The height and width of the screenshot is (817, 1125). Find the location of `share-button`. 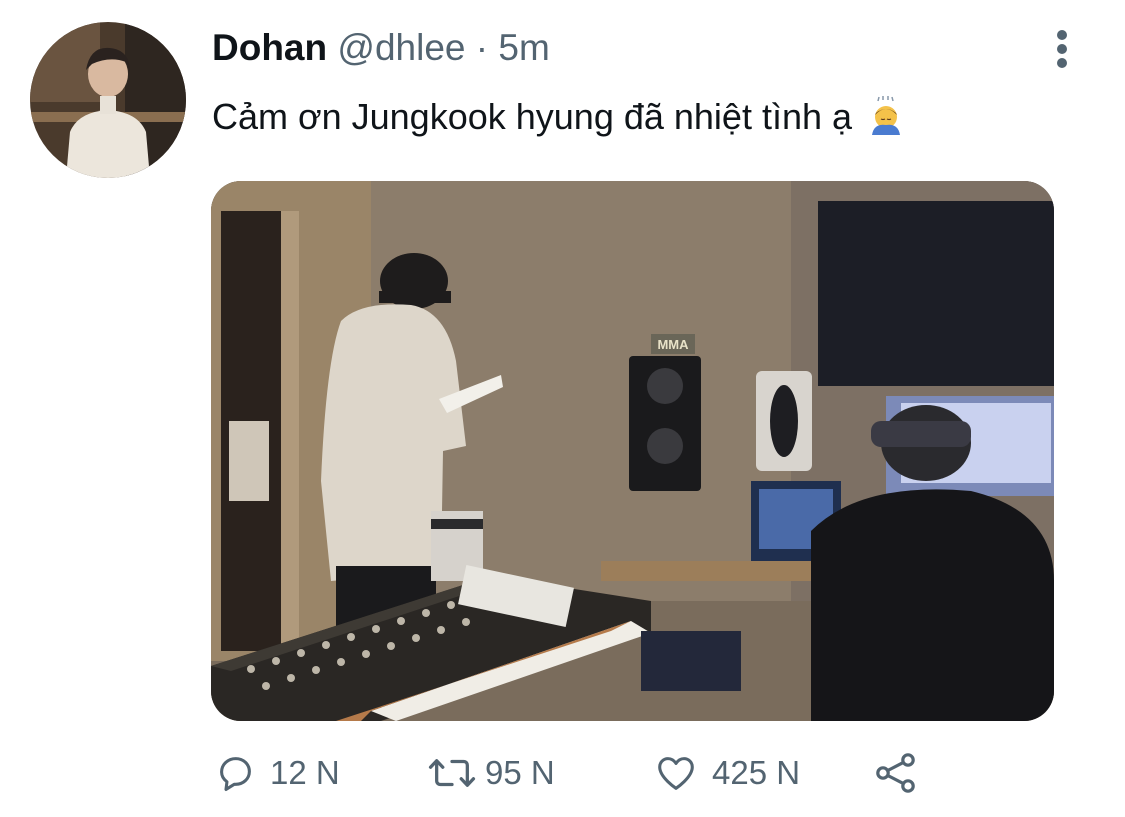

share-button is located at coordinates (896, 773).